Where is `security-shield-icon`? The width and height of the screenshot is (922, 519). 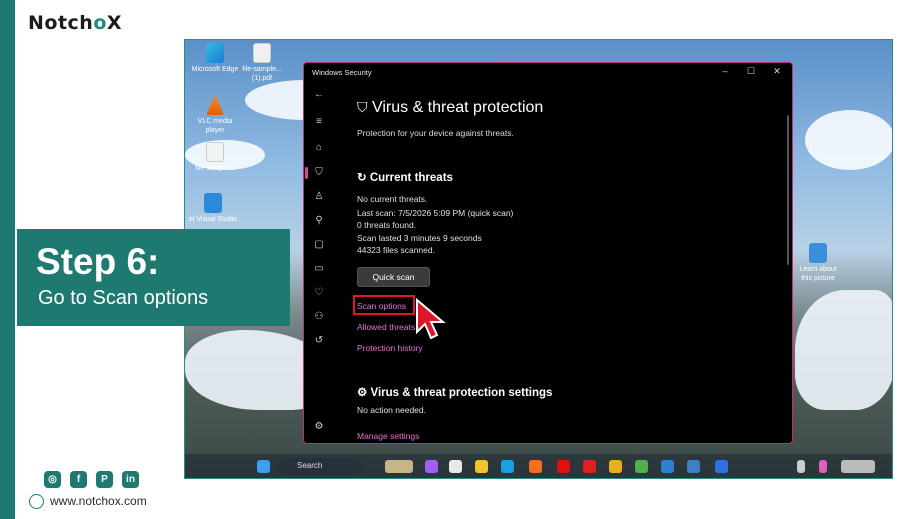 security-shield-icon is located at coordinates (721, 466).